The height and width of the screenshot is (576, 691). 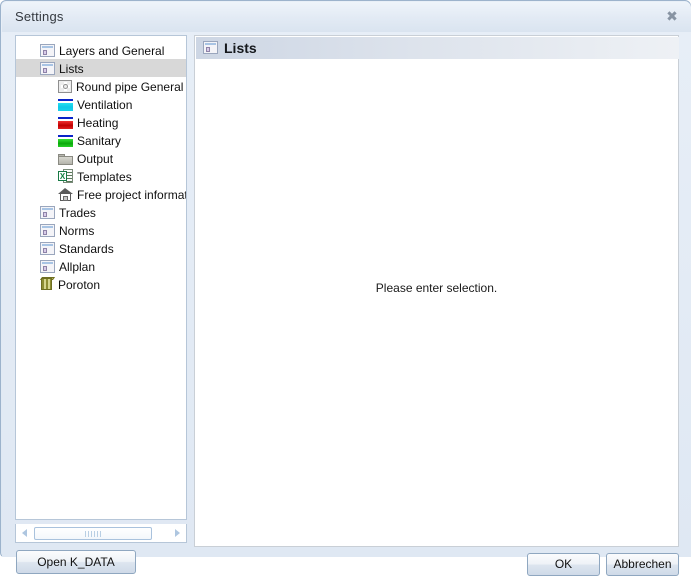 I want to click on scrollbar-thumb, so click(x=93, y=533).